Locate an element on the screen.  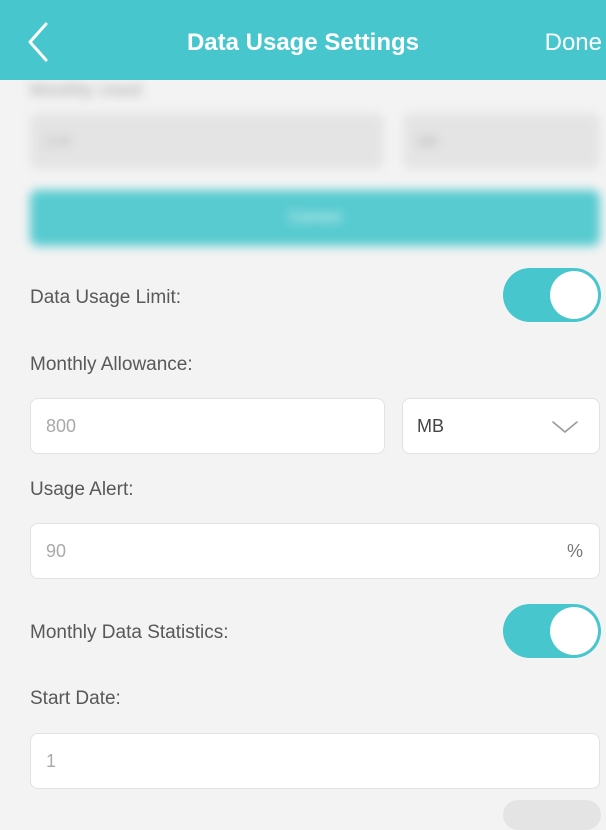
start-date-input is located at coordinates (306, 761).